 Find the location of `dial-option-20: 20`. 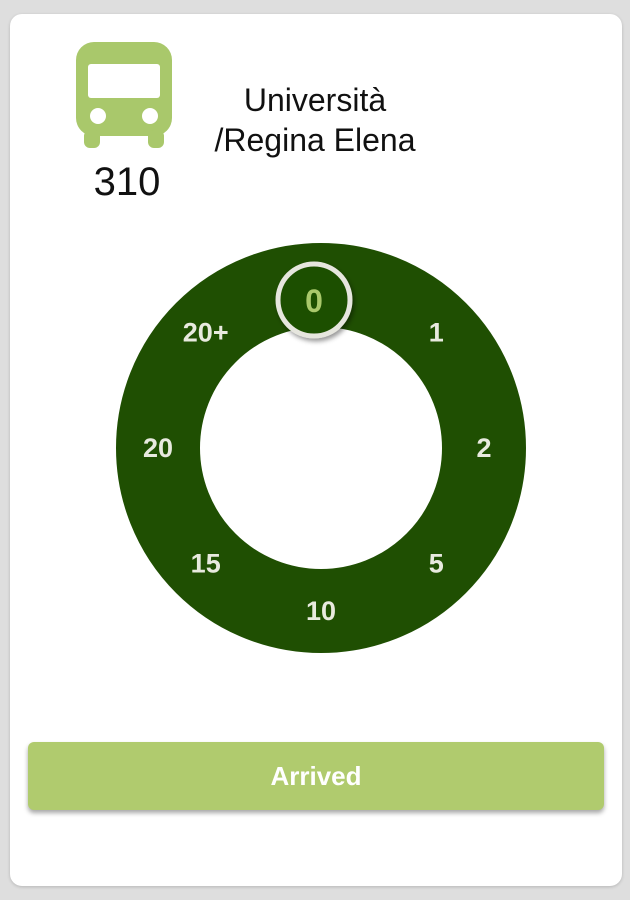

dial-option-20: 20 is located at coordinates (158, 448).